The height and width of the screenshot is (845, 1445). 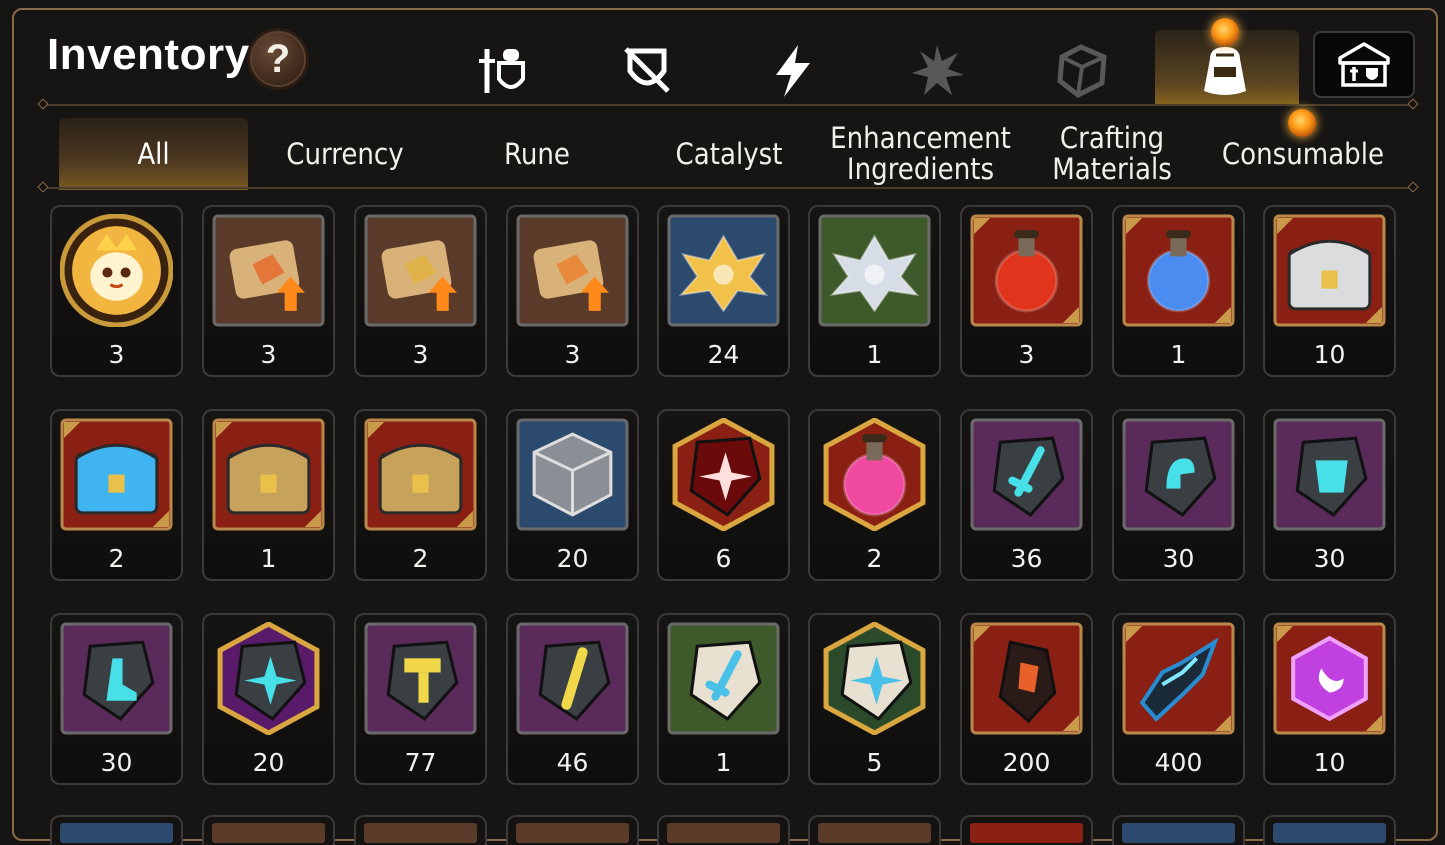 I want to click on inventory-slot: 400, so click(x=1178, y=699).